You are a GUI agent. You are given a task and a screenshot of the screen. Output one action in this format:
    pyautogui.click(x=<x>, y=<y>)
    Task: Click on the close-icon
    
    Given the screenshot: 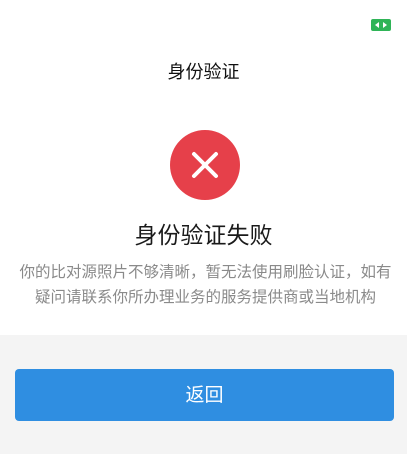 What is the action you would take?
    pyautogui.click(x=205, y=165)
    